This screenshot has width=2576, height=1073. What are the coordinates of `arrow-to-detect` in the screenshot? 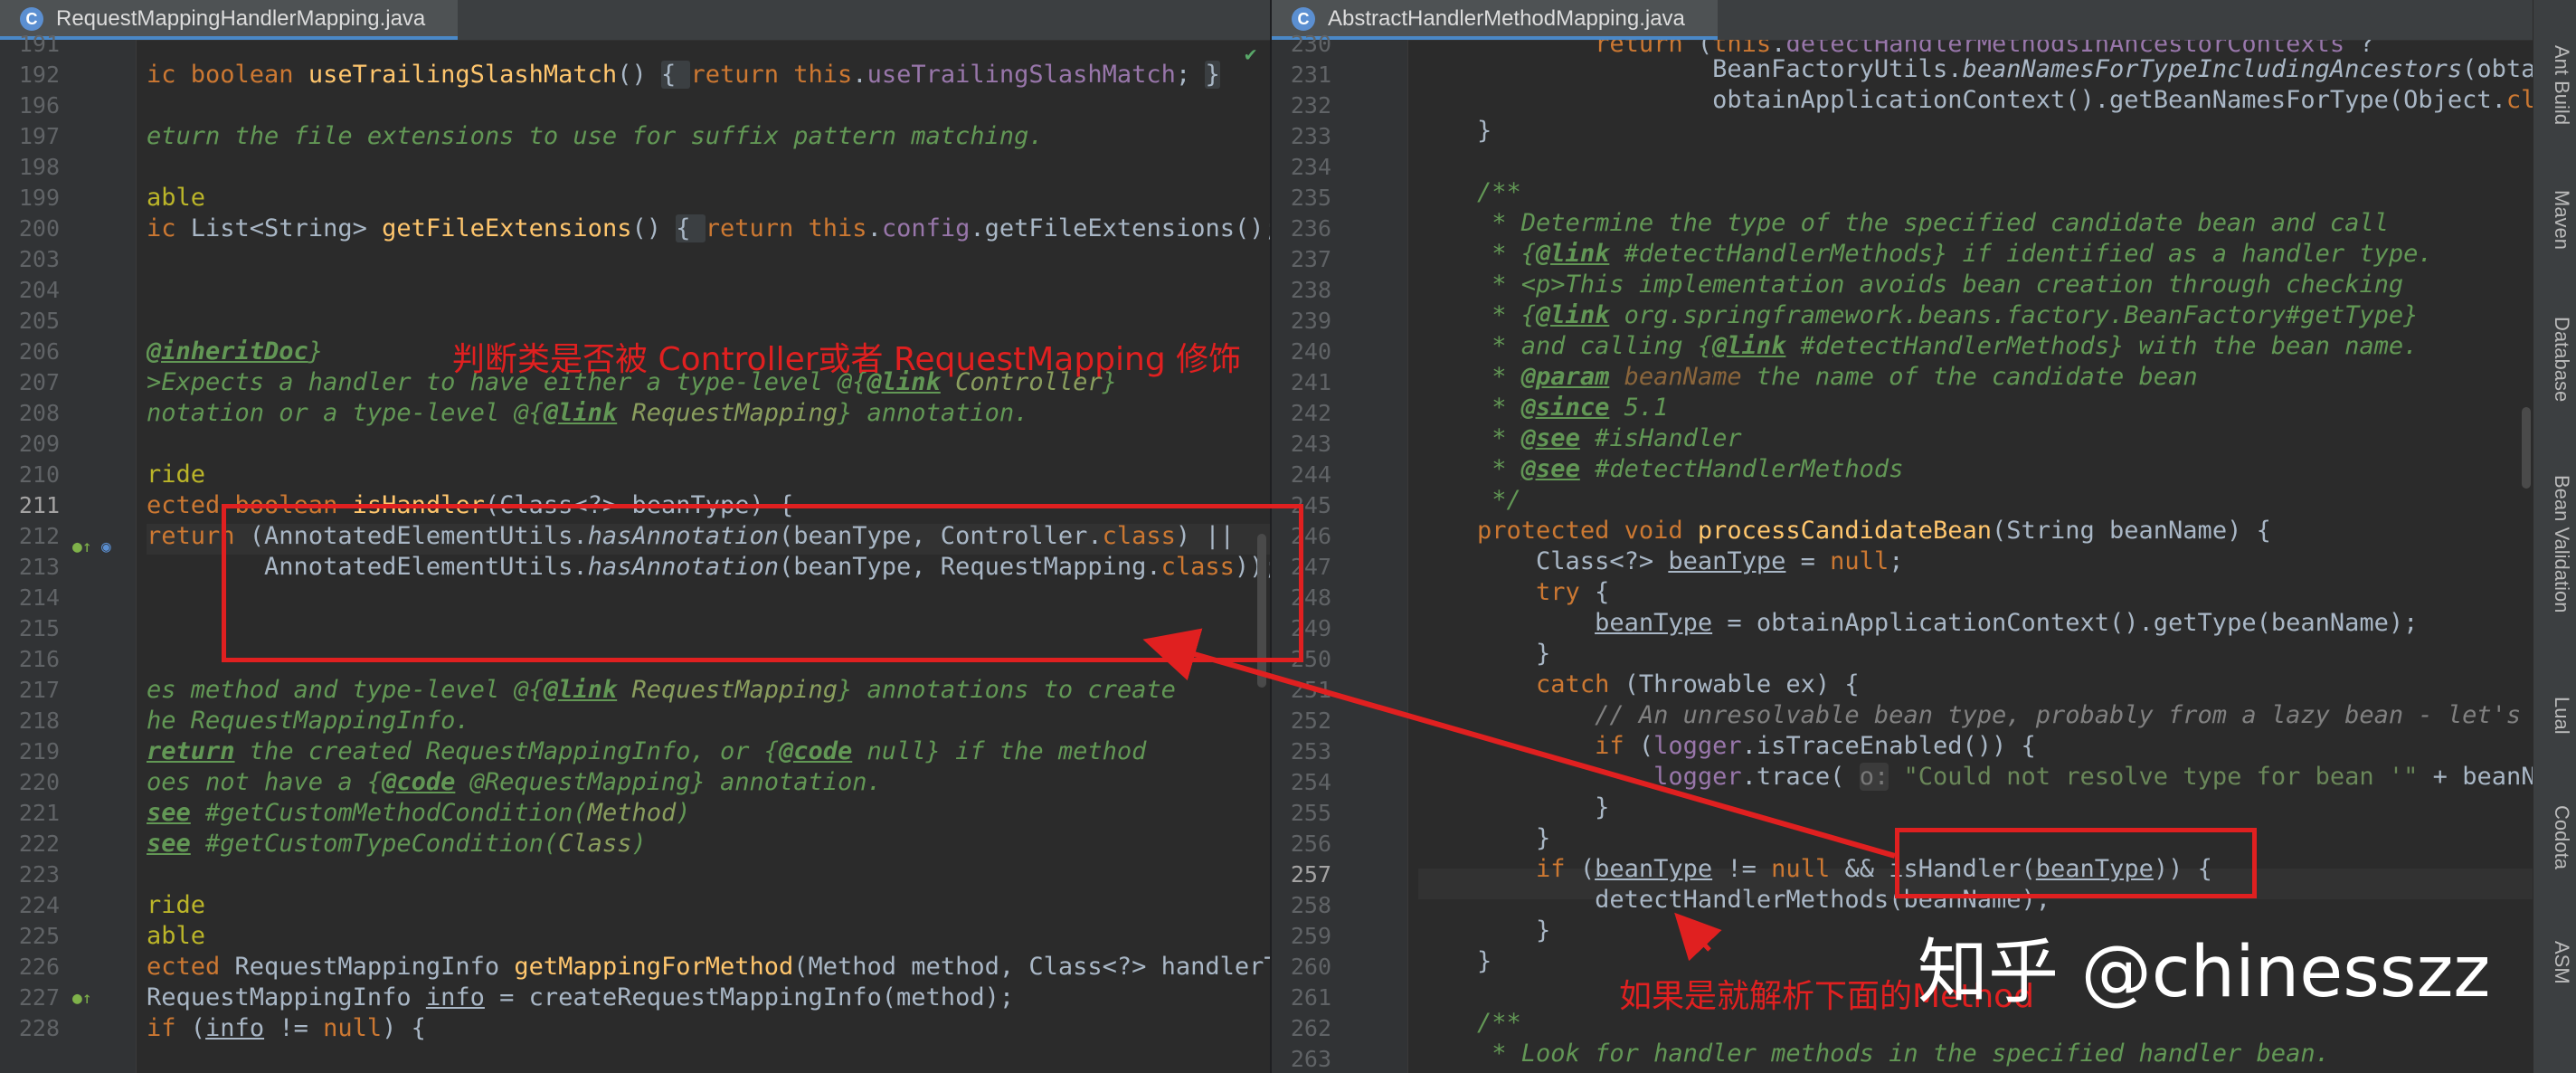 It's located at (1698, 937).